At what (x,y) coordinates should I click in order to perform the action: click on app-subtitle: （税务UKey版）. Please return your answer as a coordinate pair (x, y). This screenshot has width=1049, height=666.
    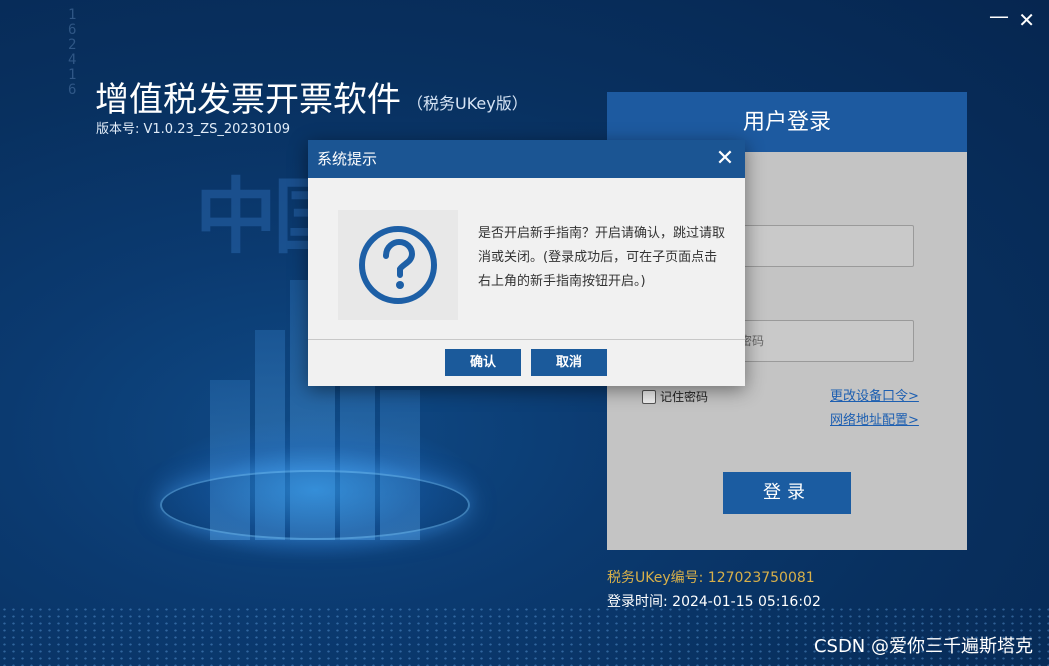
    Looking at the image, I should click on (467, 103).